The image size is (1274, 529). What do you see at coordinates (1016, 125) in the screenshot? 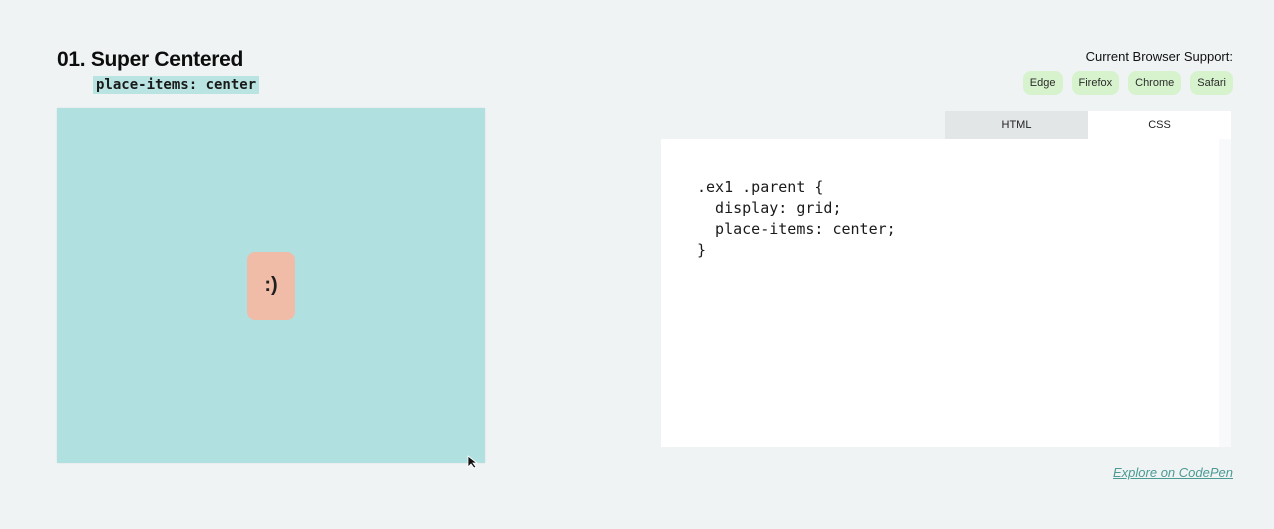
I see `tab-html: HTML` at bounding box center [1016, 125].